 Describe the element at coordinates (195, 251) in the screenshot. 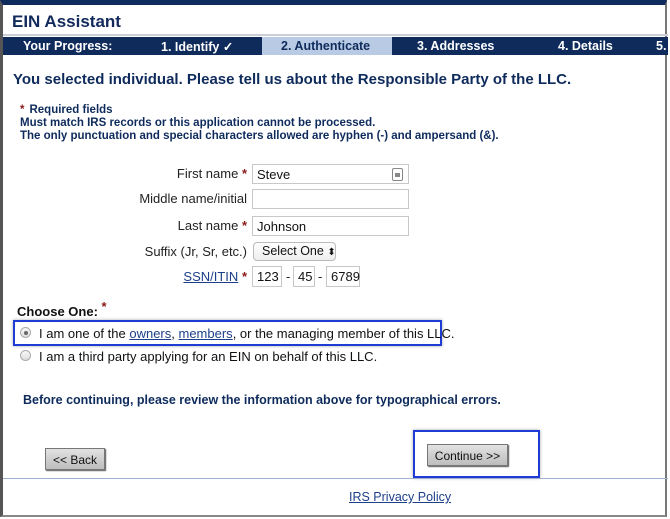

I see `suffix-label: Suffix (Jr, Sr, etc.)` at that location.